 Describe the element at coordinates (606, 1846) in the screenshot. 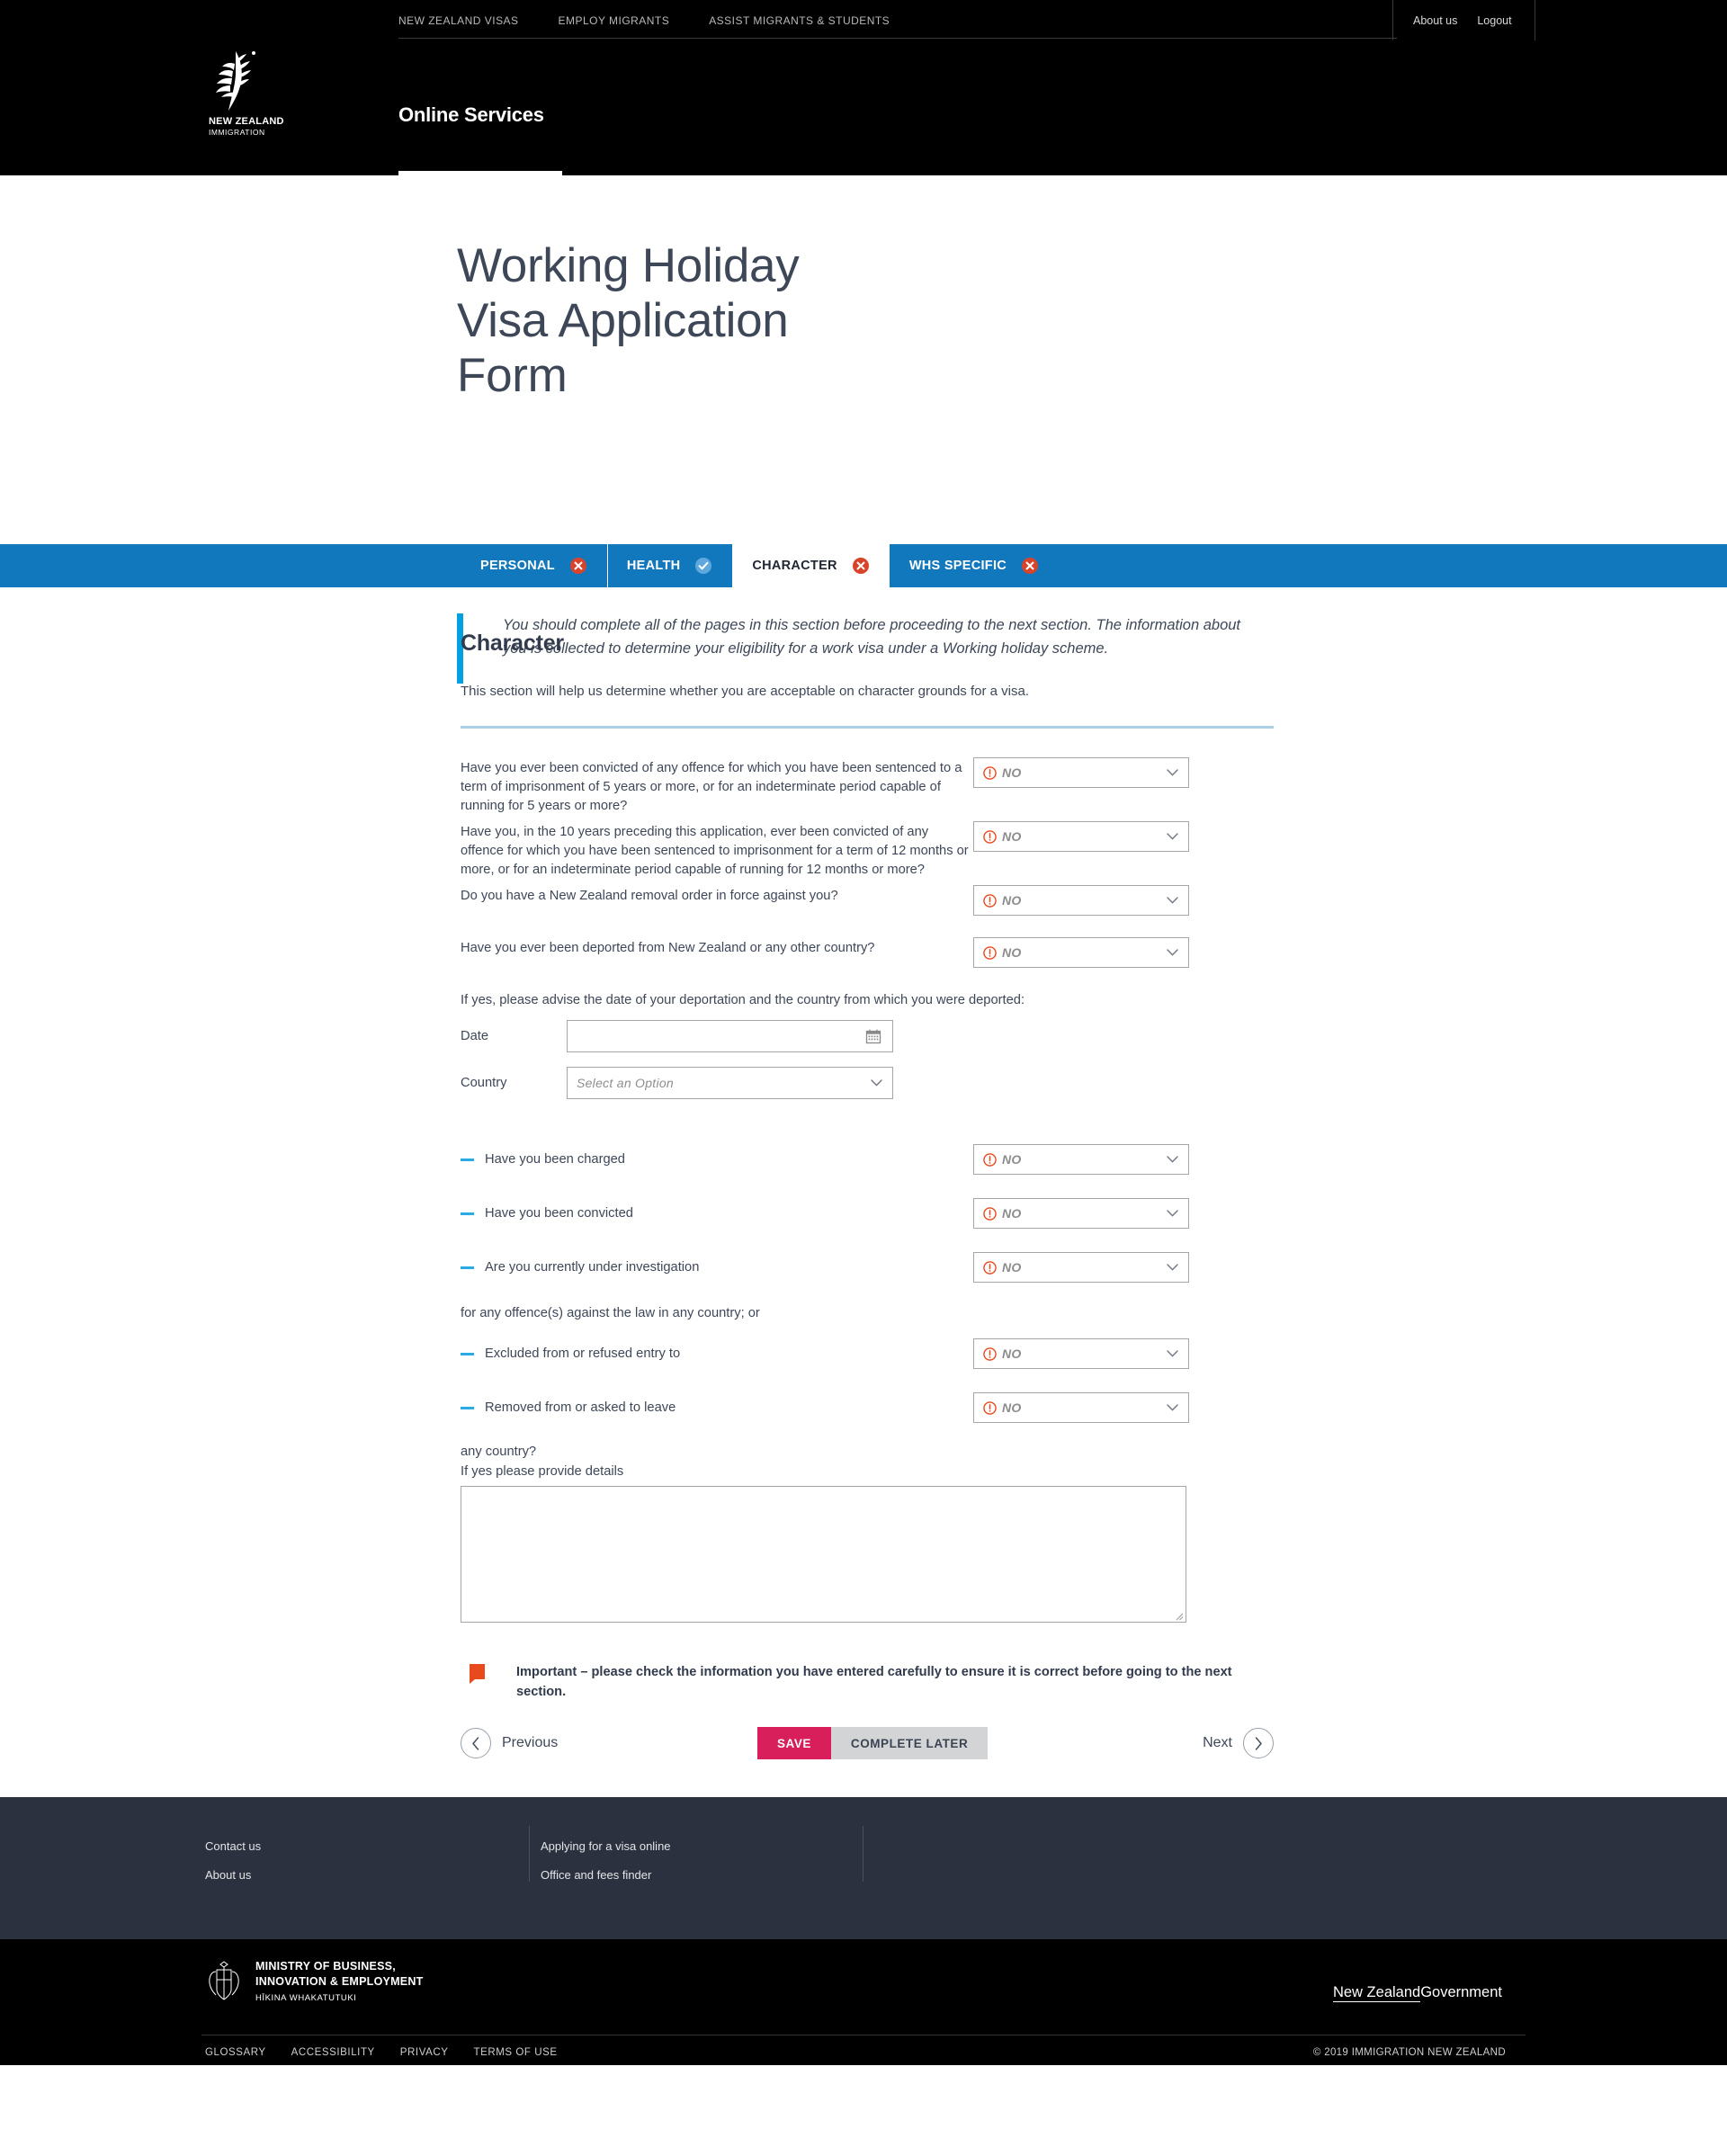

I see `footer-applying-visa-online: Applying for a visa online` at that location.